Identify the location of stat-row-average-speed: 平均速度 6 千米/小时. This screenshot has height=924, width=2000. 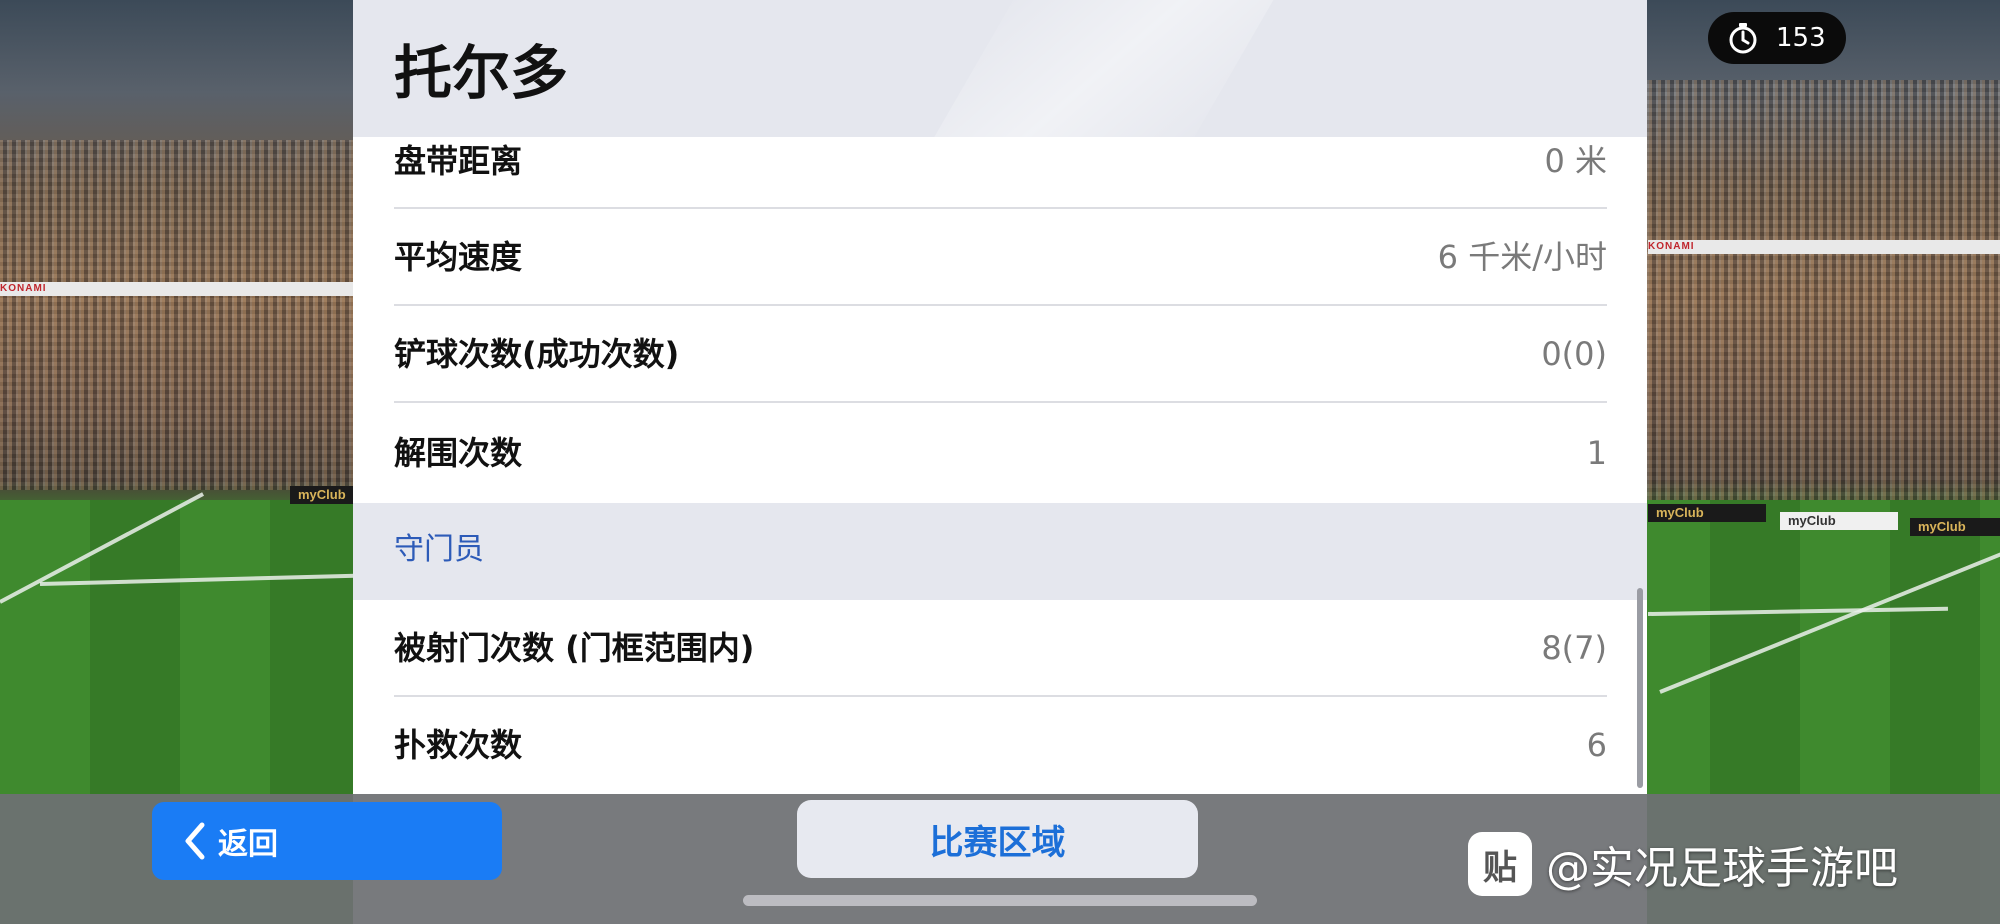
(1000, 257).